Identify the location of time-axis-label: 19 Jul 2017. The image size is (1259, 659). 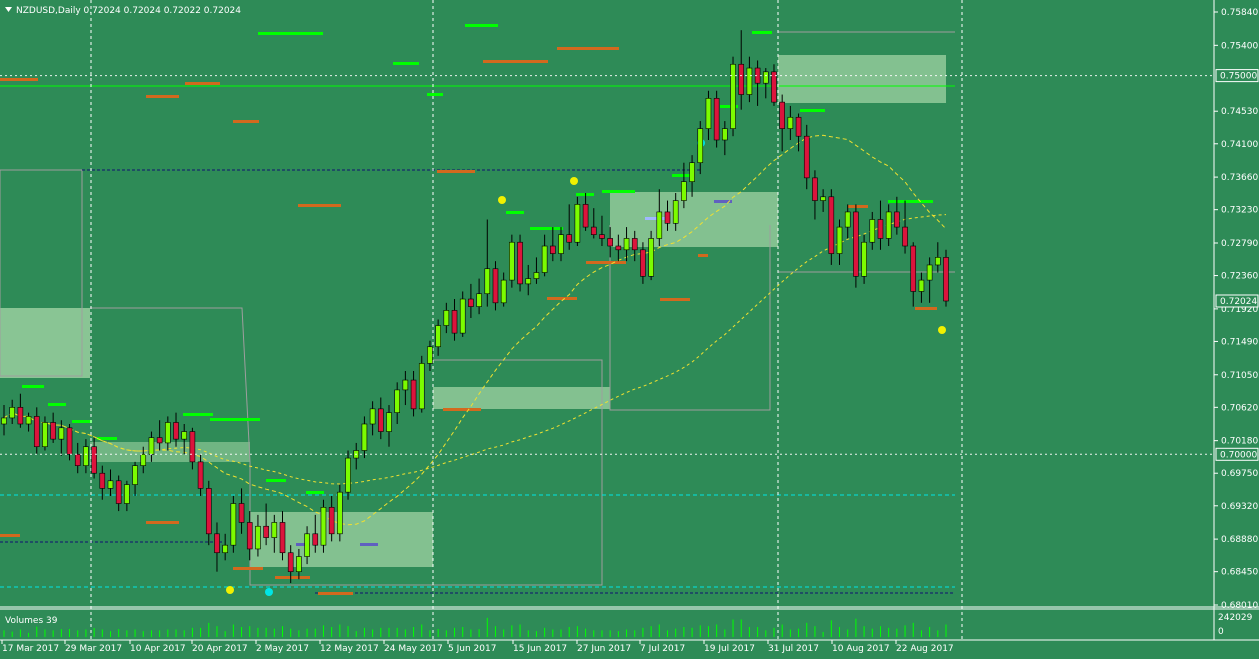
(729, 649).